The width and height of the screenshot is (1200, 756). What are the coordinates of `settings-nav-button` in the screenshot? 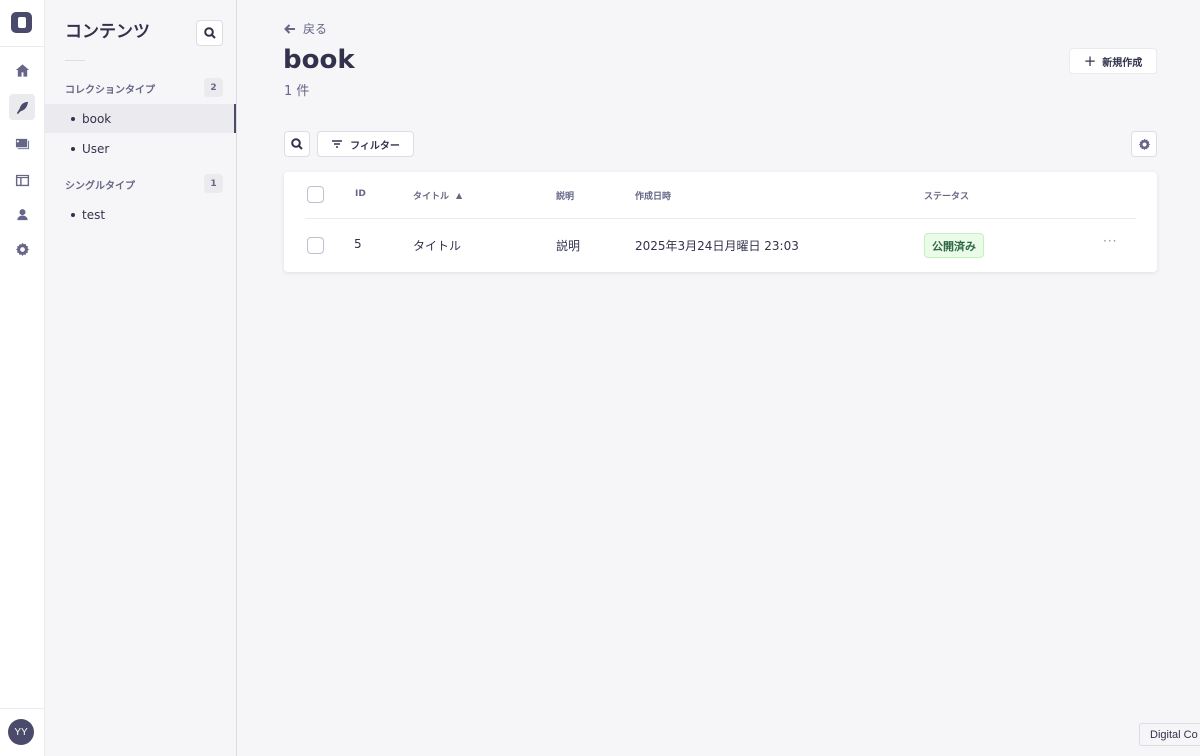 It's located at (22, 249).